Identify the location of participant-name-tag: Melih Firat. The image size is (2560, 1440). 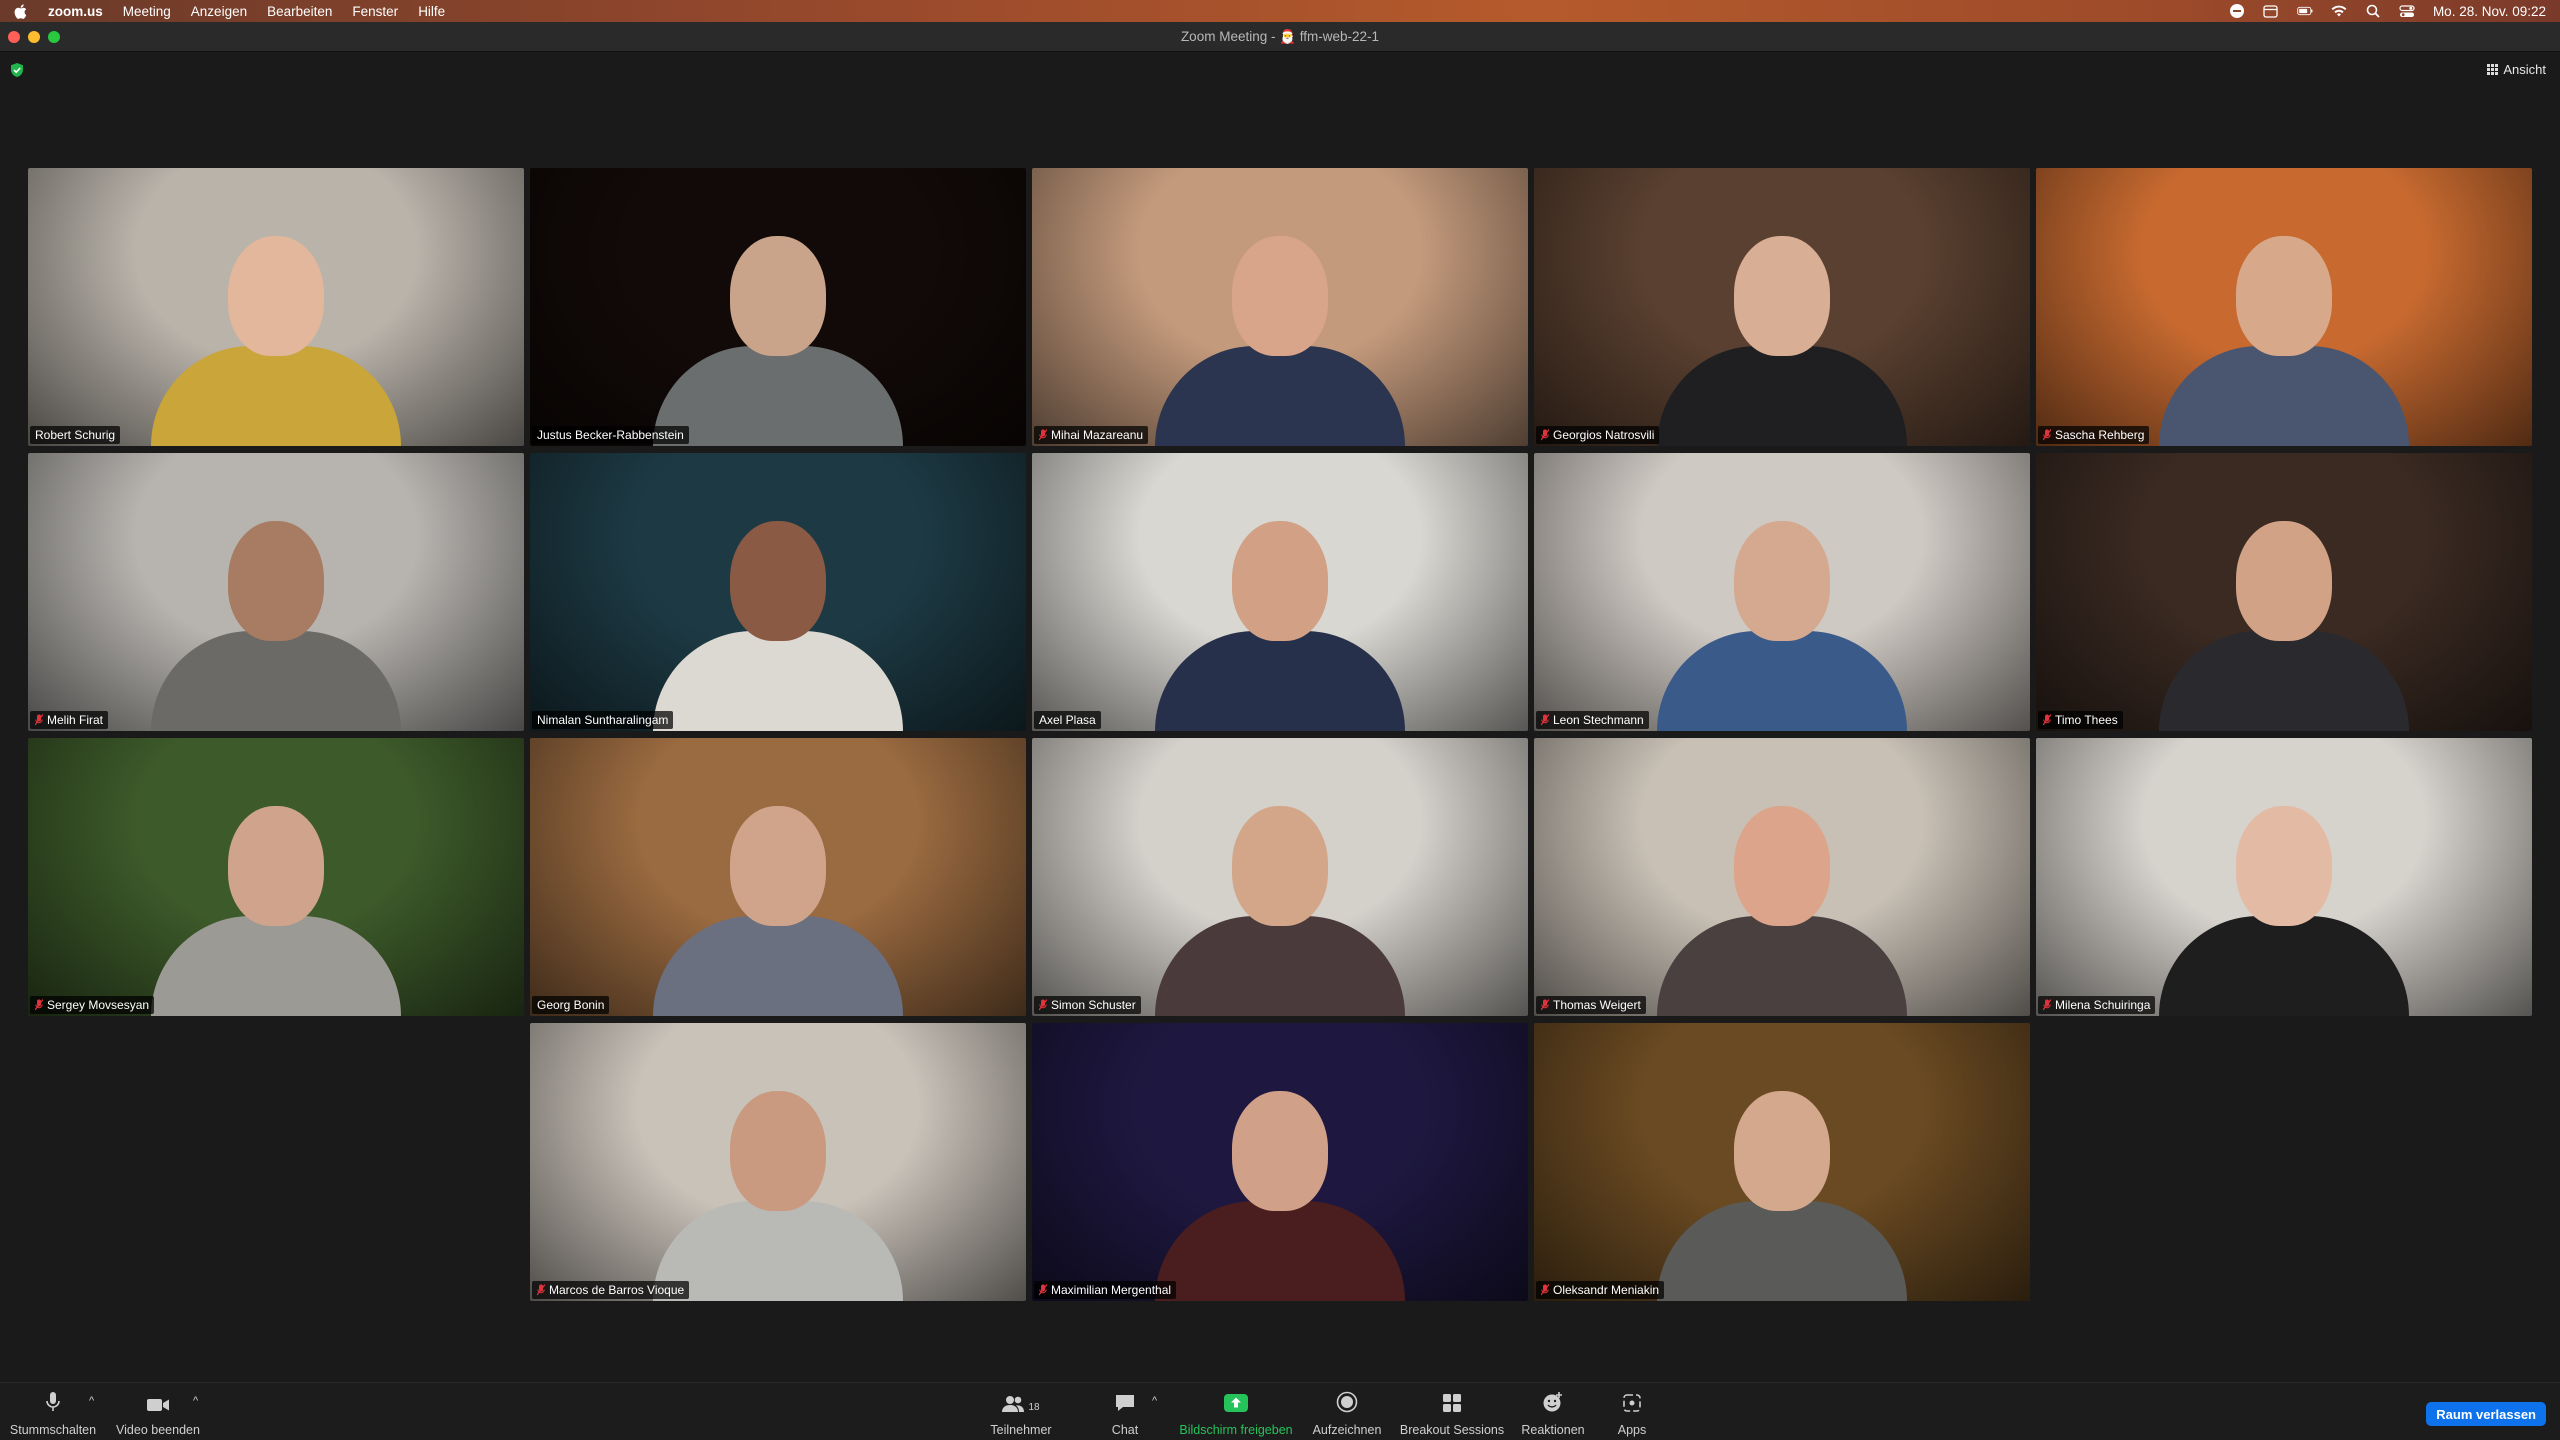
(69, 720).